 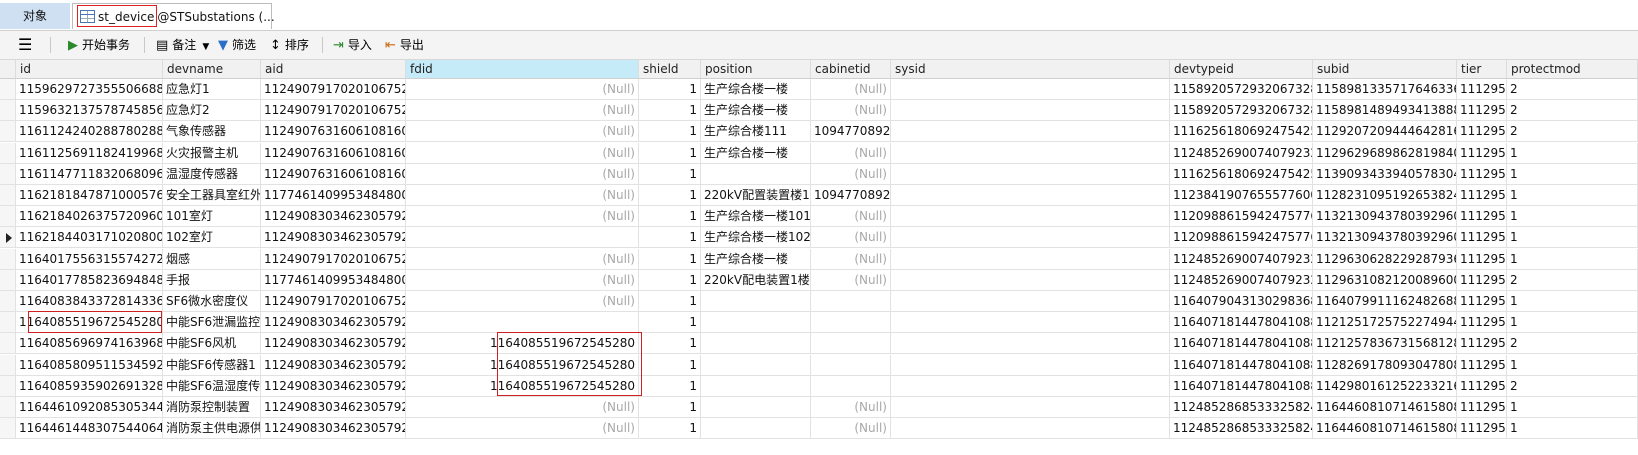 What do you see at coordinates (333, 195) in the screenshot?
I see `cell-aid: 1177461409953484800` at bounding box center [333, 195].